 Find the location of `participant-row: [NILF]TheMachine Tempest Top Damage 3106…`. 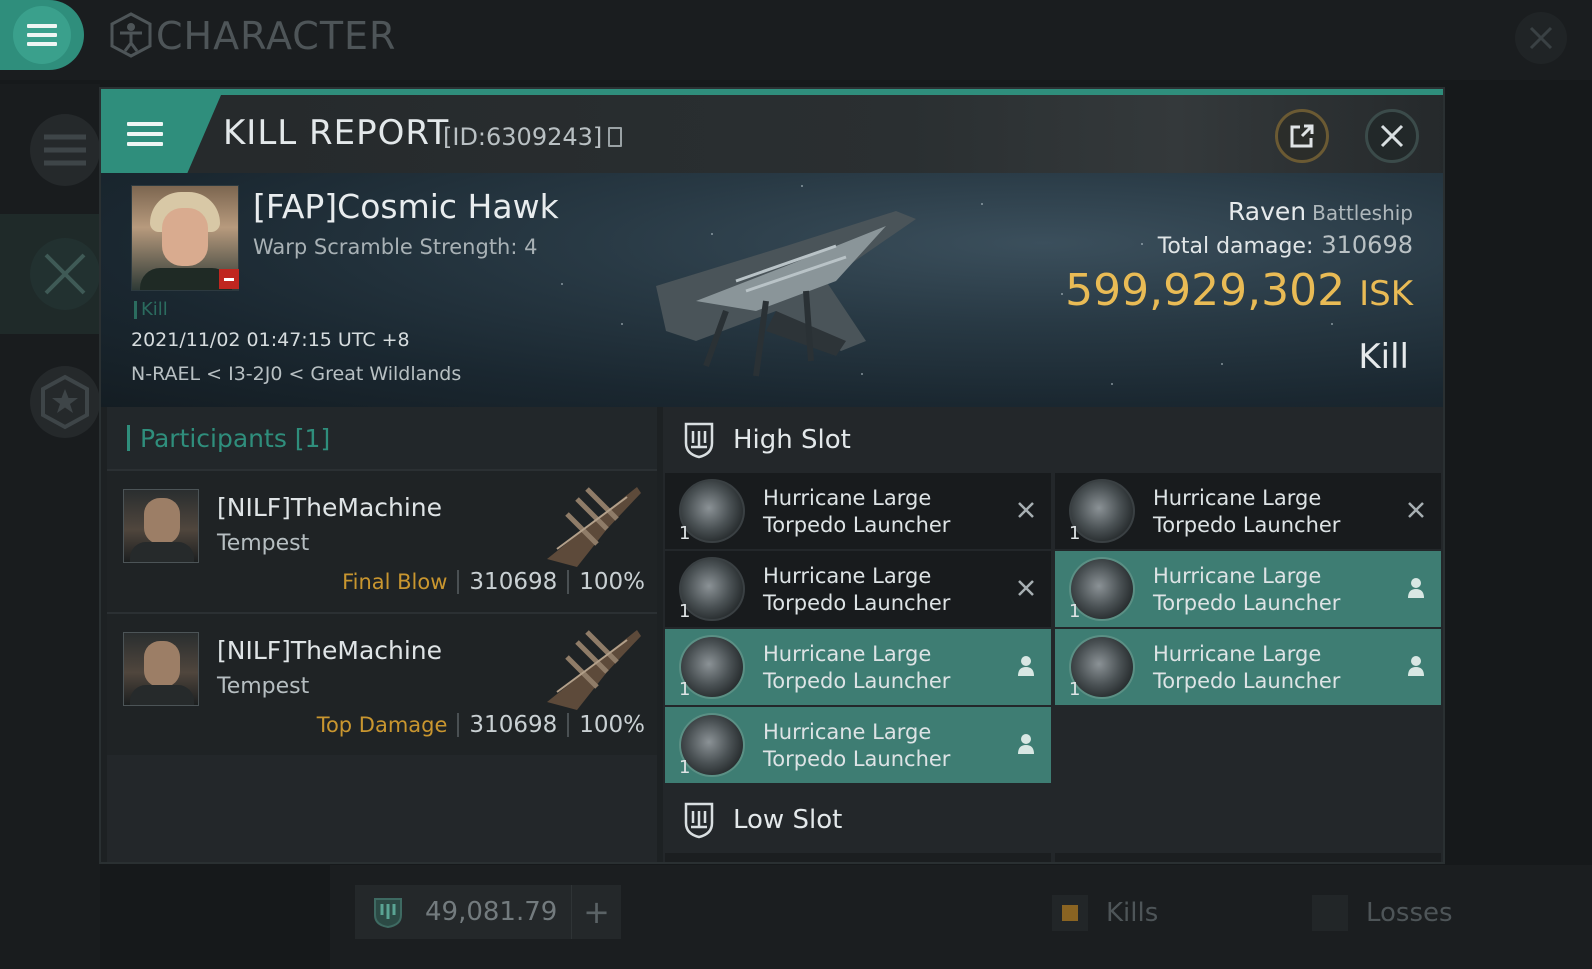

participant-row: [NILF]TheMachine Tempest Top Damage 3106… is located at coordinates (382, 683).